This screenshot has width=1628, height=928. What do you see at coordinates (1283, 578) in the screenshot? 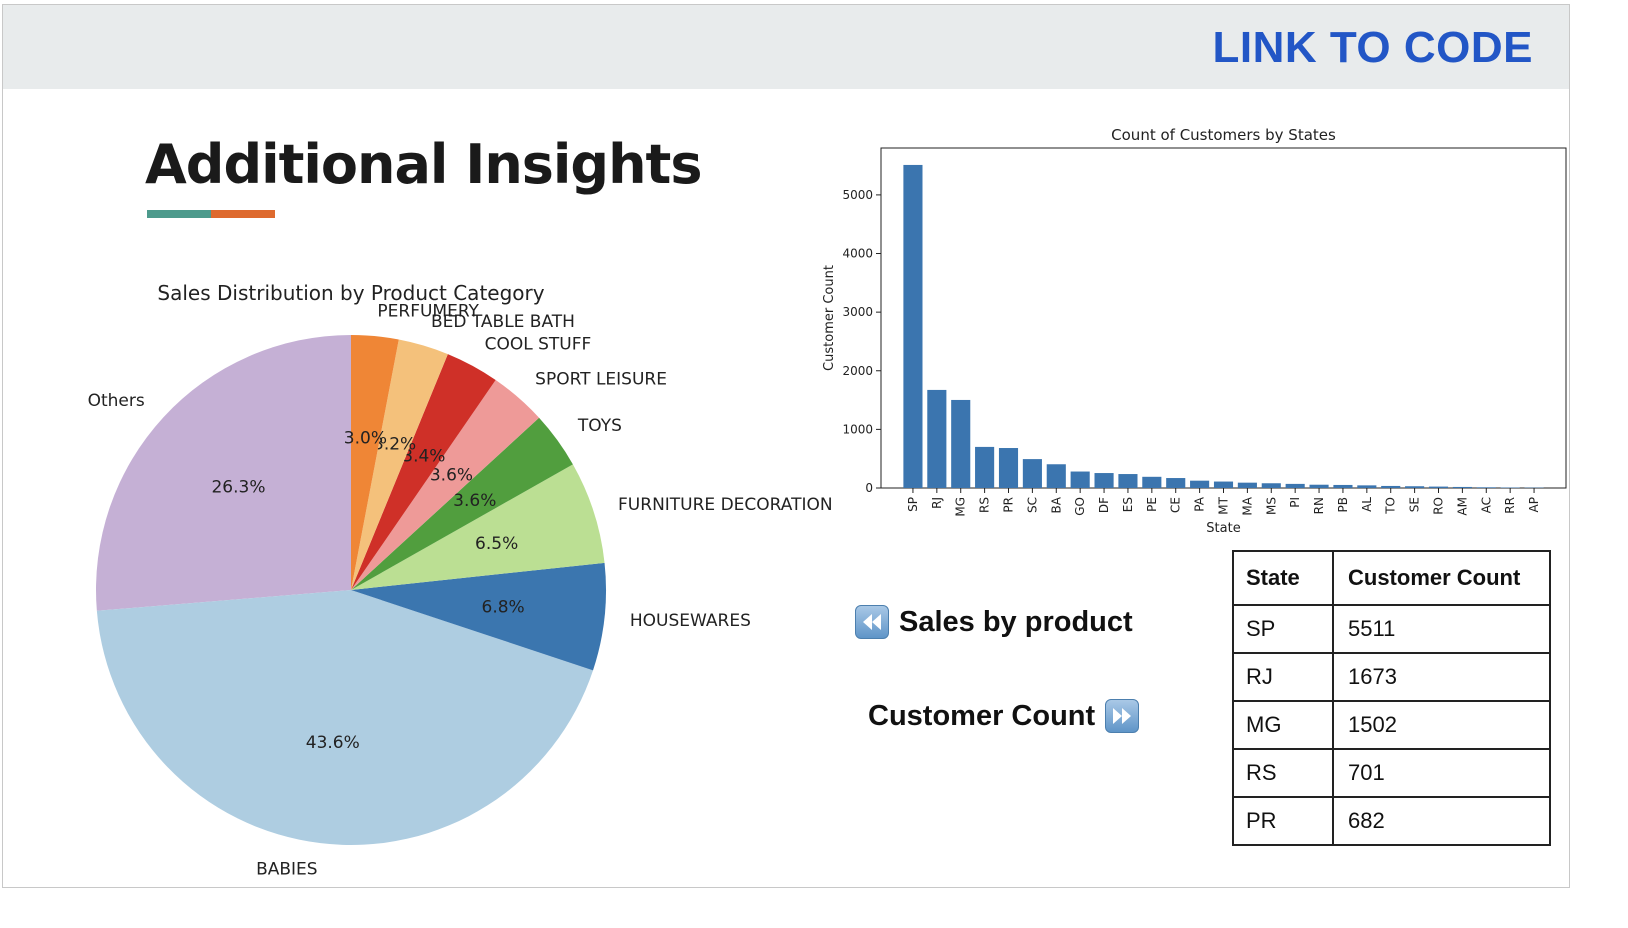
I see `table-header-state: State` at bounding box center [1283, 578].